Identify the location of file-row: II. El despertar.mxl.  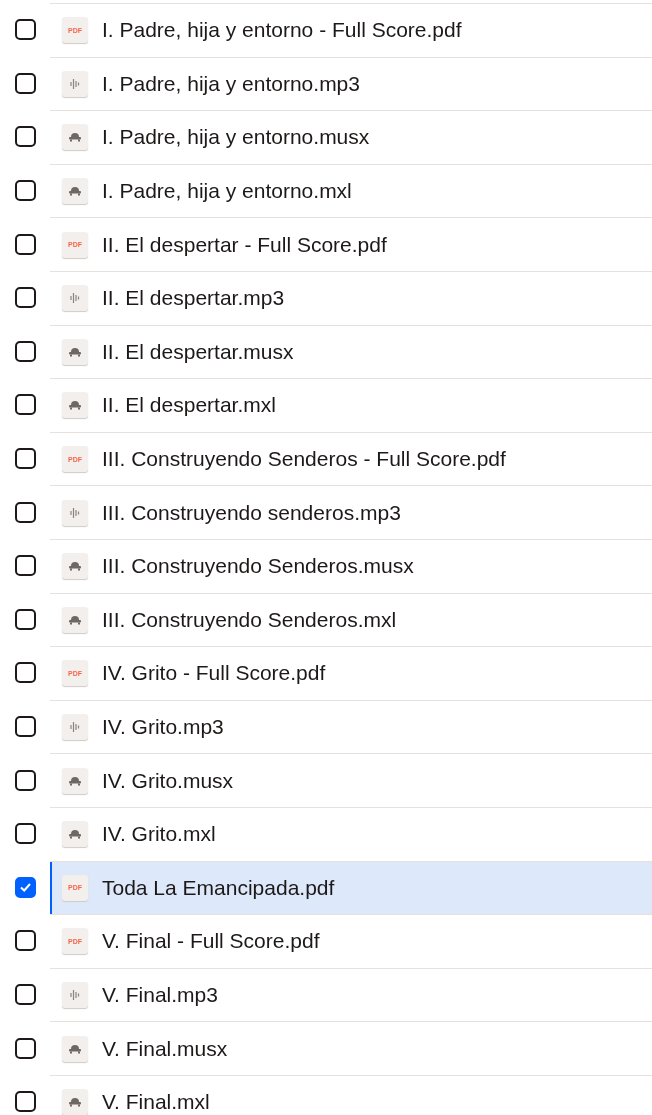
(351, 405).